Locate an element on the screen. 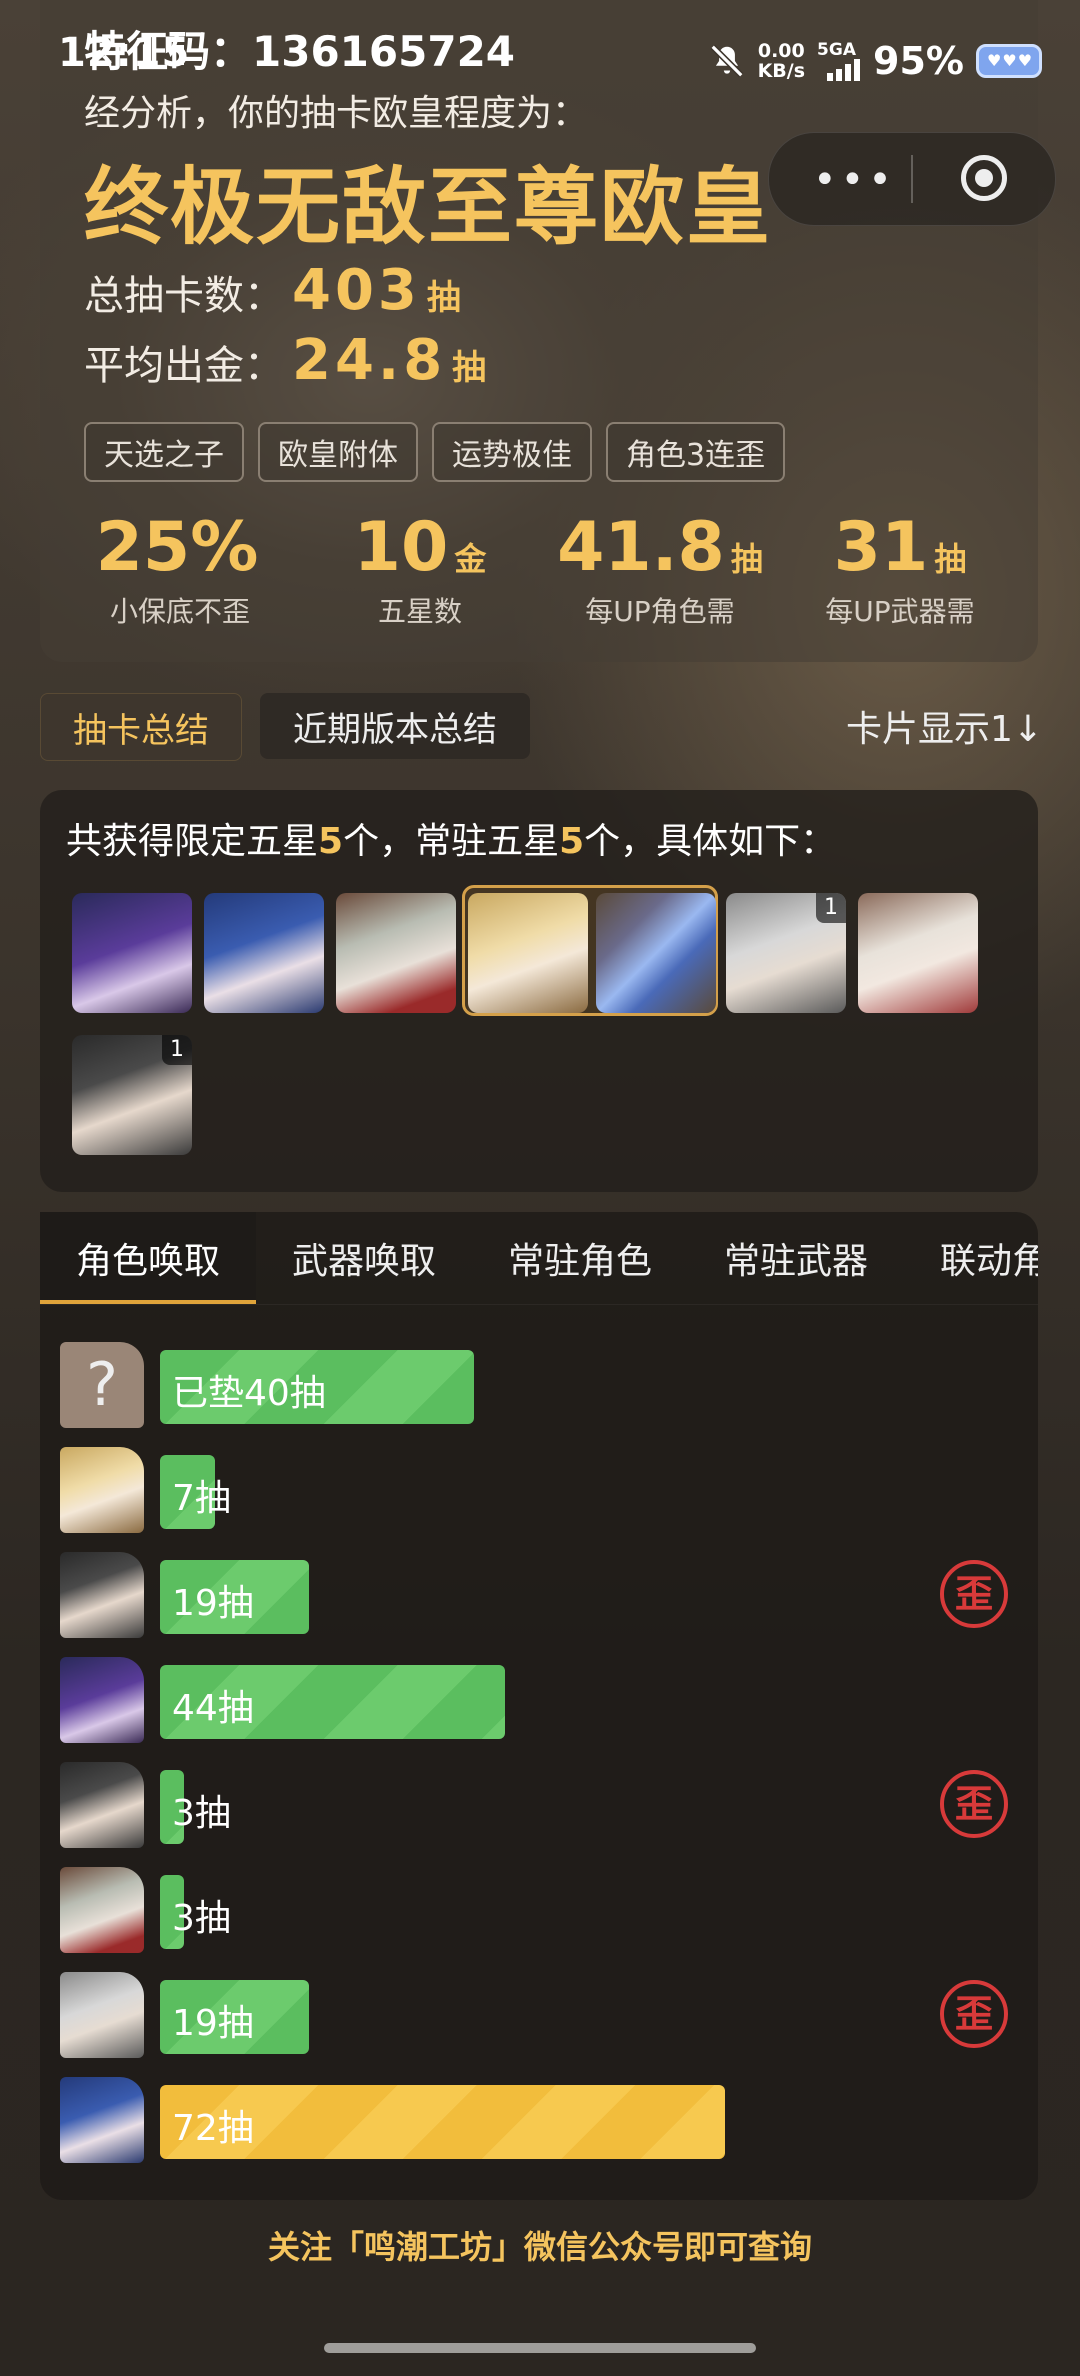 The image size is (1080, 2376). portrait-8: 1 is located at coordinates (132, 1095).